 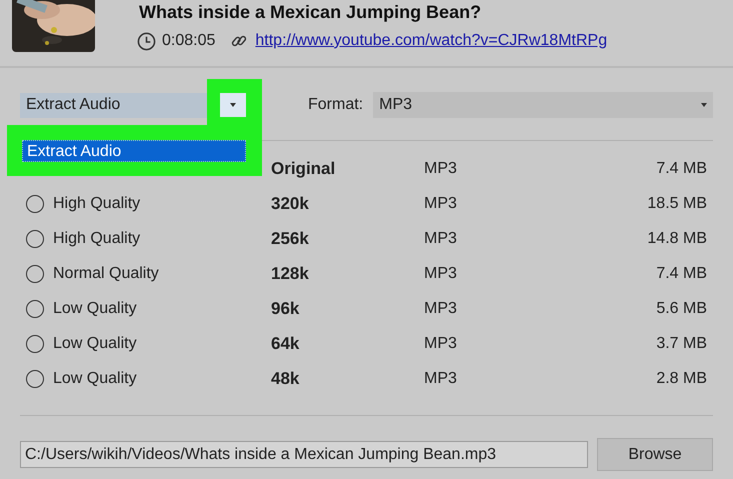 What do you see at coordinates (189, 41) in the screenshot?
I see `duration-text: 0:08:05` at bounding box center [189, 41].